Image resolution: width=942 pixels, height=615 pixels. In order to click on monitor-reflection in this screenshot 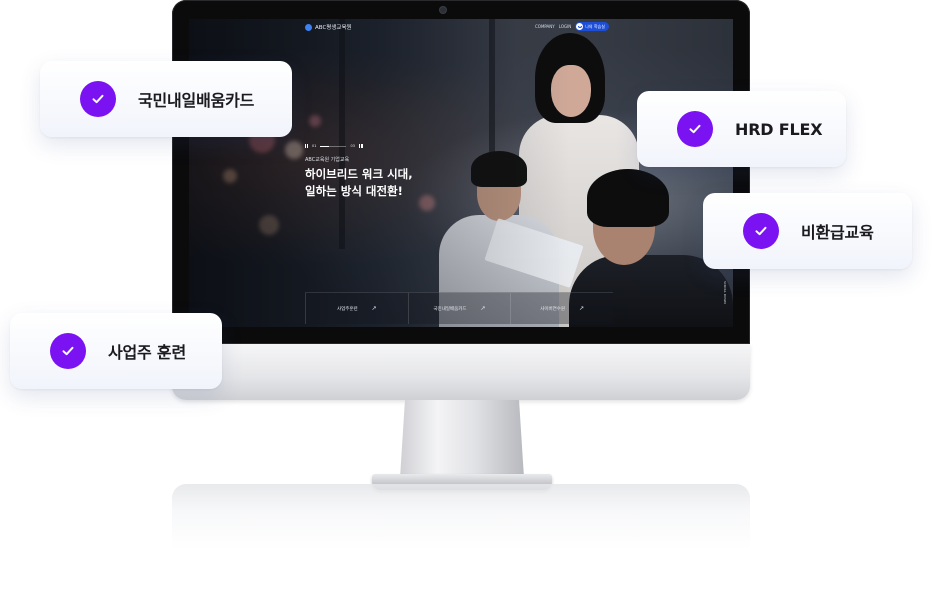, I will do `click(461, 517)`.